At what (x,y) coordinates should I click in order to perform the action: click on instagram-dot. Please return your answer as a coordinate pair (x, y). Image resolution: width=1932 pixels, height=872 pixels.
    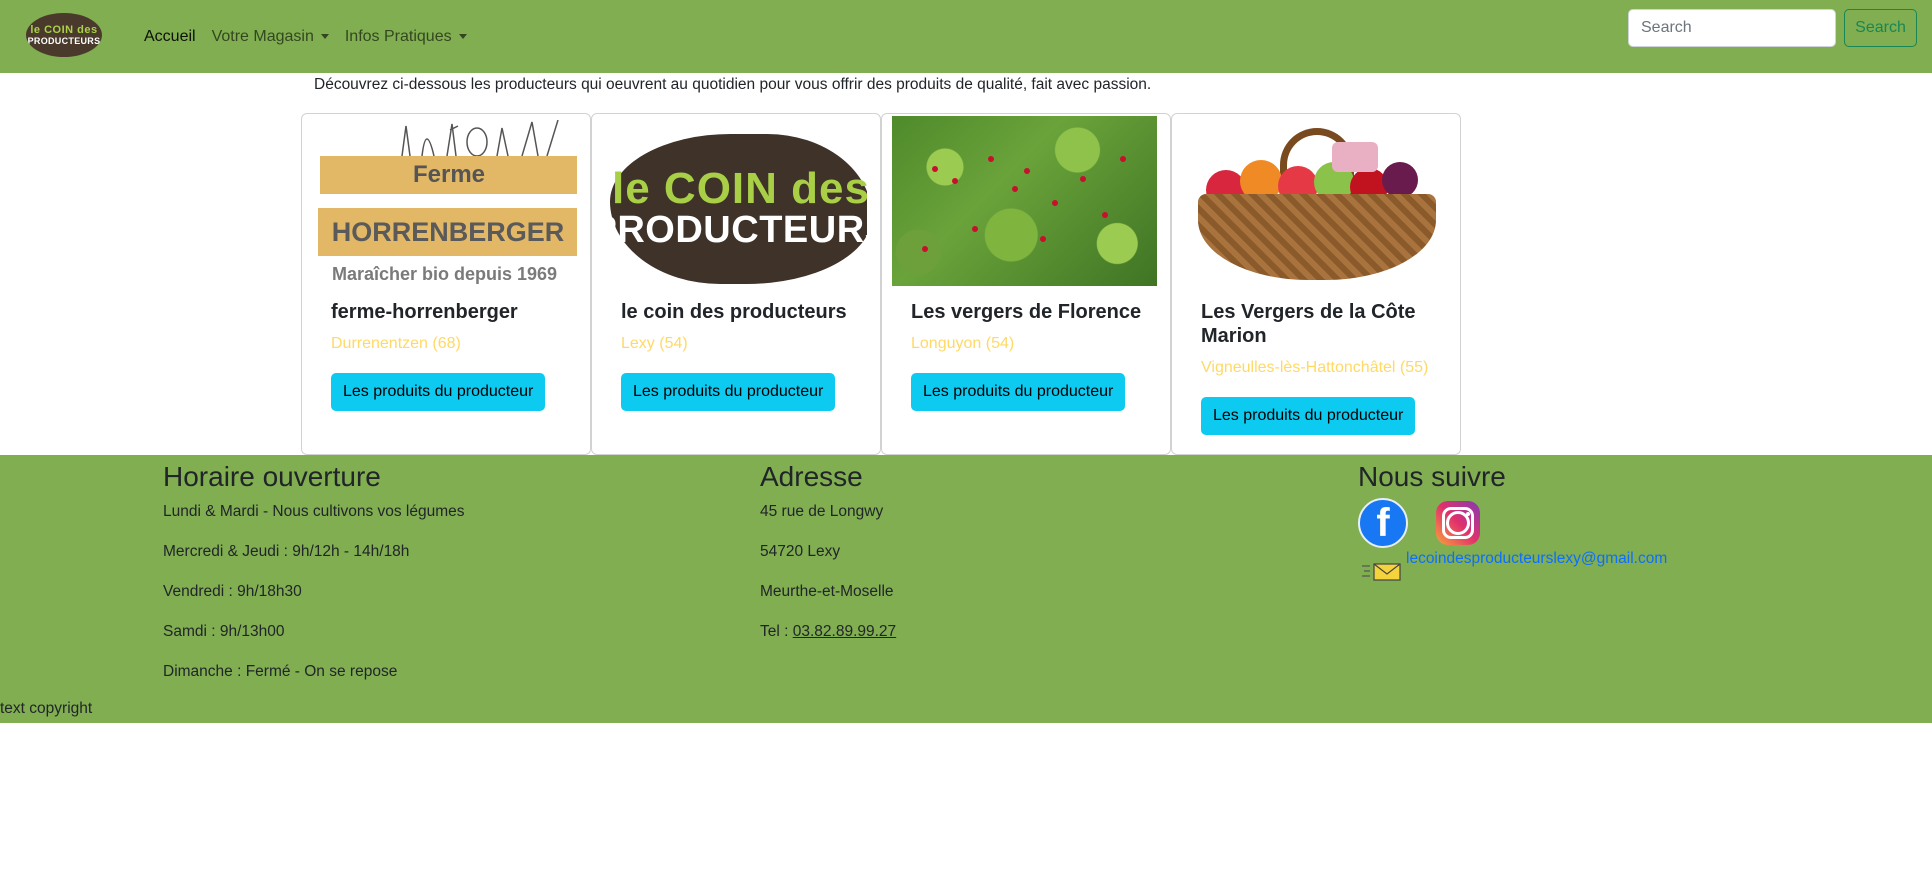
    Looking at the image, I should click on (1468, 514).